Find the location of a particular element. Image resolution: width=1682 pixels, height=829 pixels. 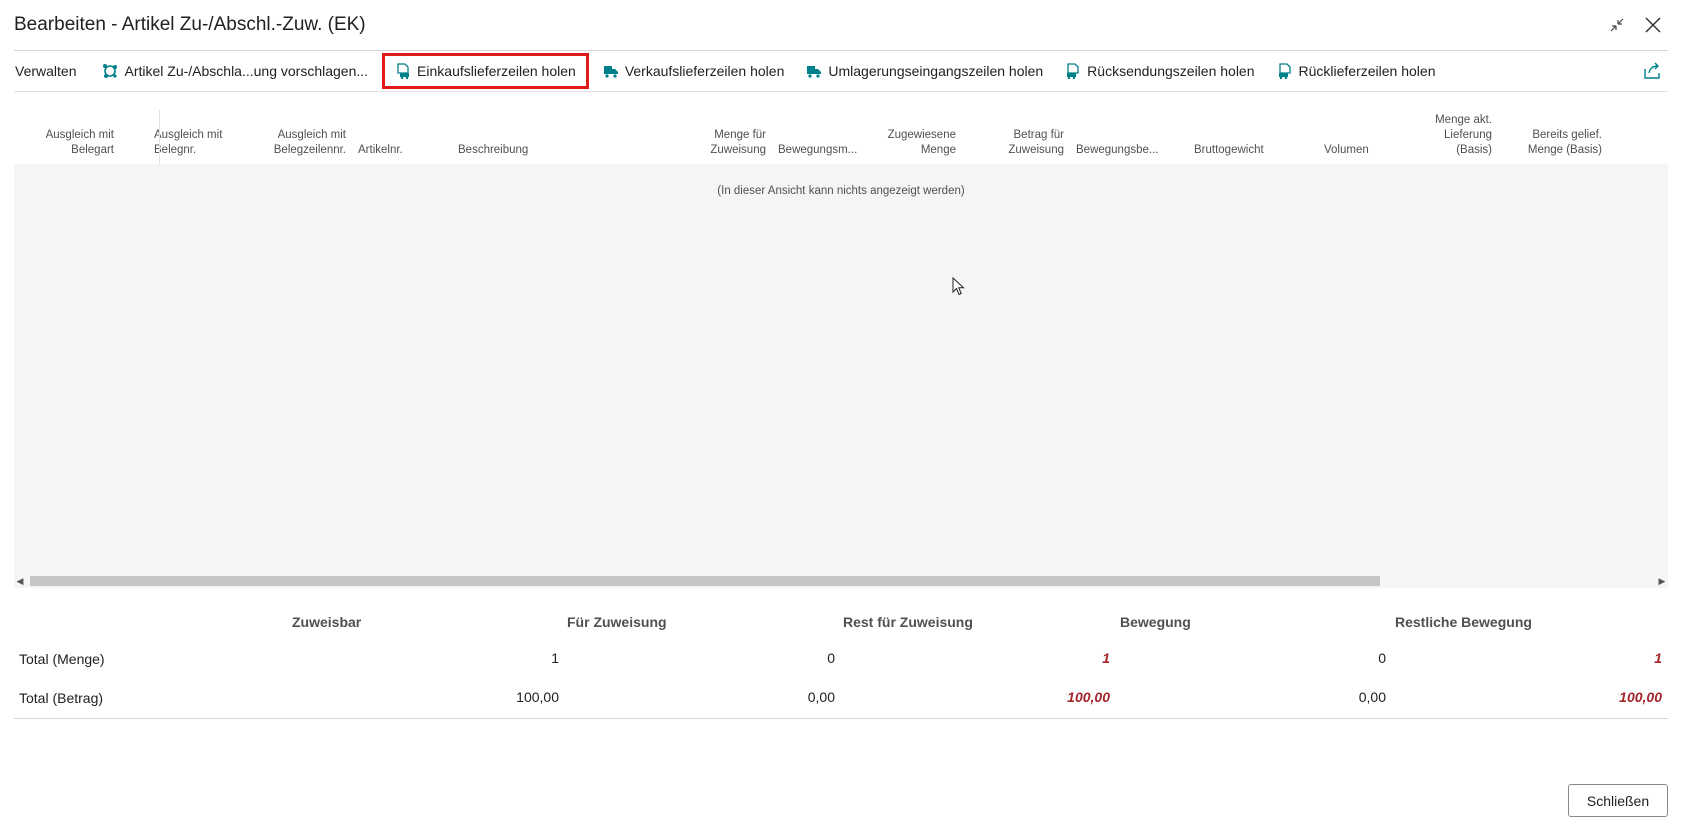

sales-shipment-label: Verkaufslieferzeilen holen is located at coordinates (704, 71).